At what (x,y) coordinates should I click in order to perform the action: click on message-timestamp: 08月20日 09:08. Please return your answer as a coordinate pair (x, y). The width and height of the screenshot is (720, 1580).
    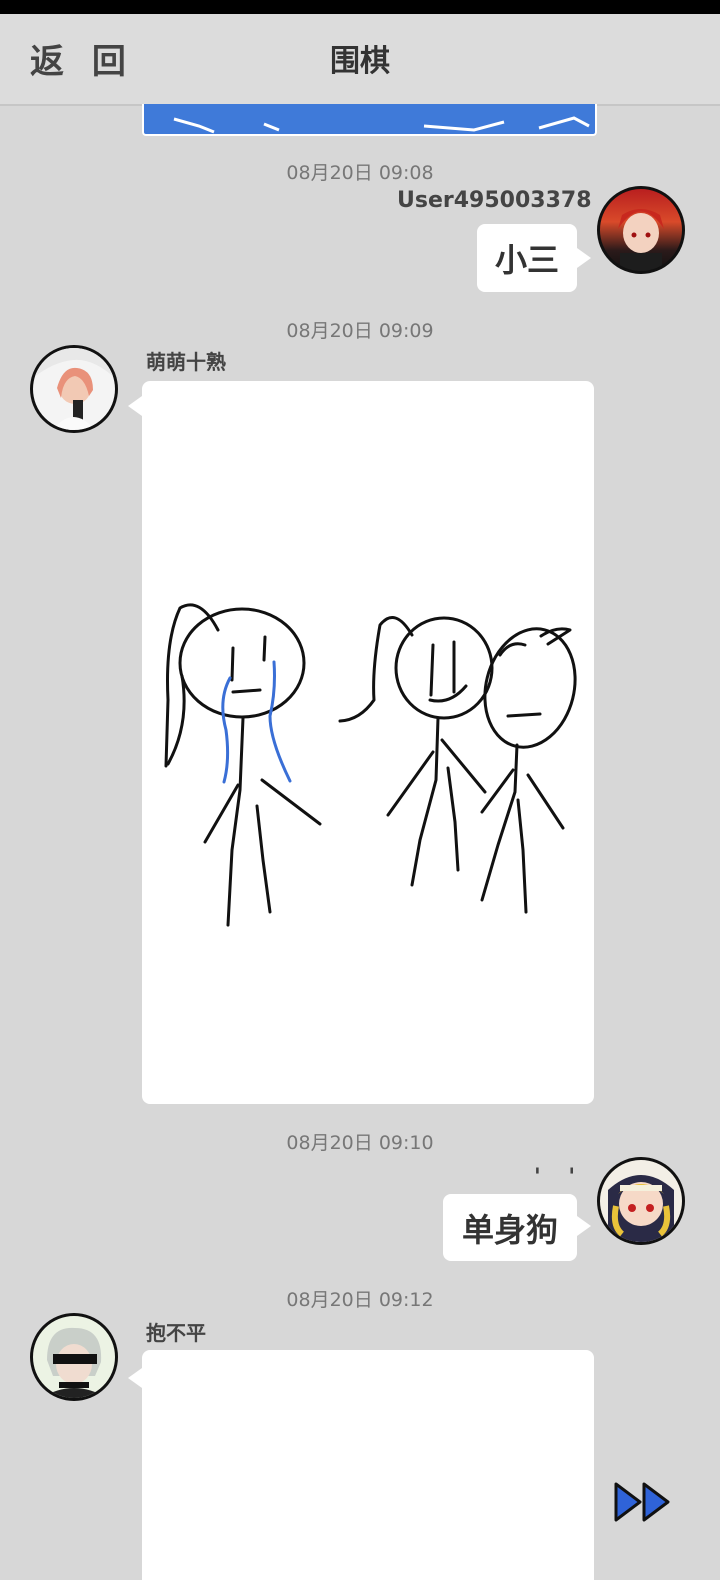
    Looking at the image, I should click on (360, 173).